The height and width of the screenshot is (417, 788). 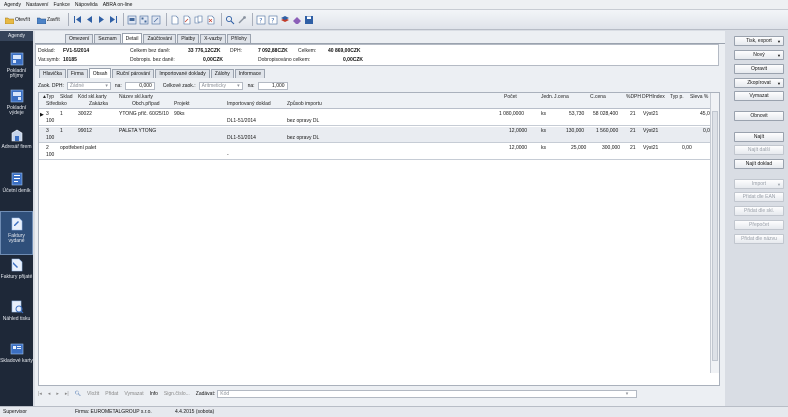 What do you see at coordinates (759, 225) in the screenshot?
I see `recalculate-button: Přepočet` at bounding box center [759, 225].